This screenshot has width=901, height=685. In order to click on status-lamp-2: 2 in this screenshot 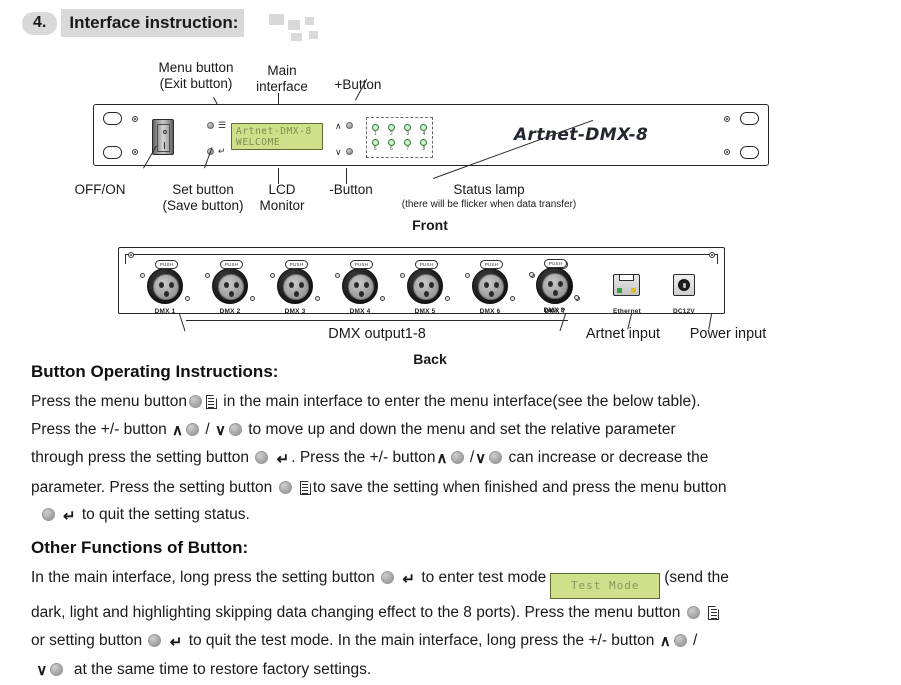, I will do `click(391, 130)`.